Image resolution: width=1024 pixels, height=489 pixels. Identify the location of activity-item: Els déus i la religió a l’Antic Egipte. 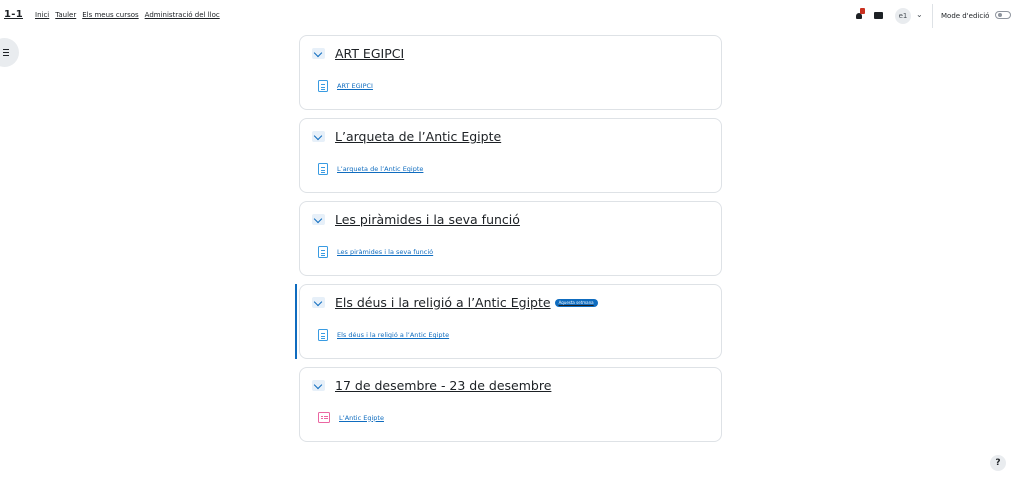
(383, 335).